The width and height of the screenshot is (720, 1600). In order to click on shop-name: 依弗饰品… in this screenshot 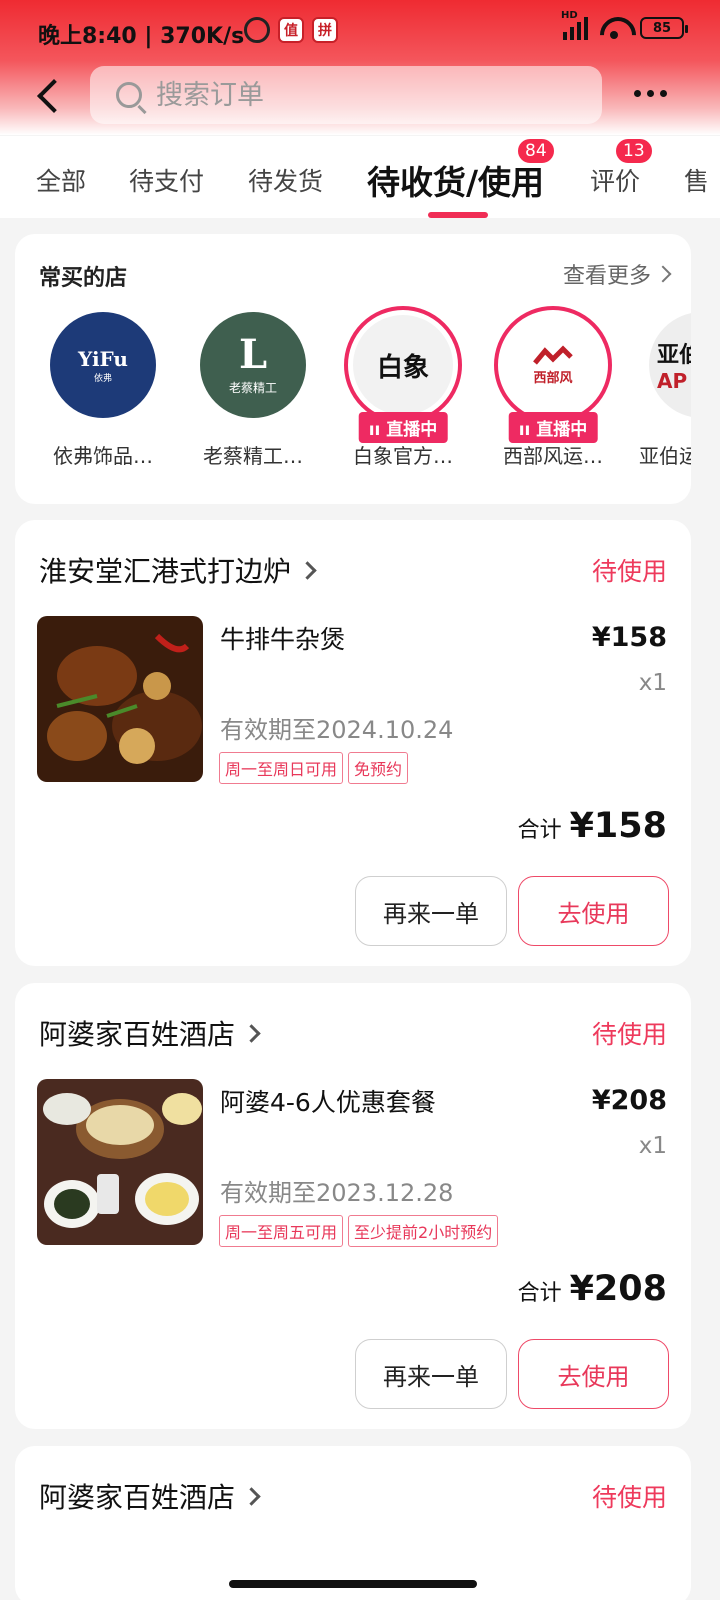, I will do `click(103, 456)`.